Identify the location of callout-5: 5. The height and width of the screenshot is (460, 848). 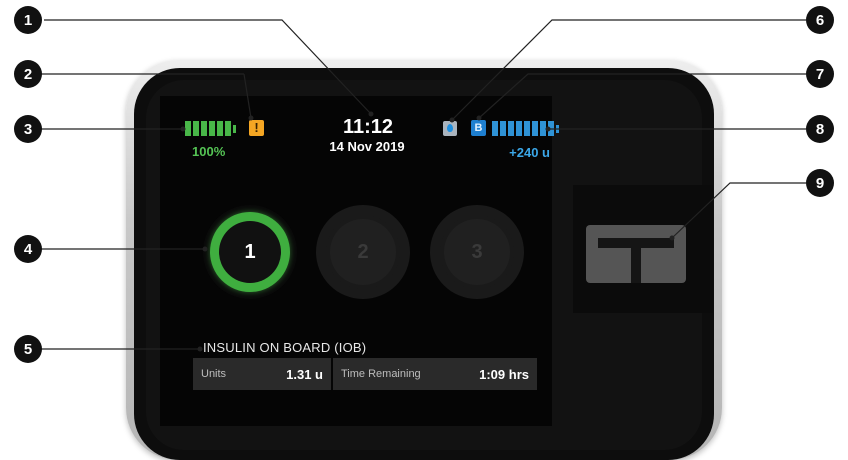
(28, 349).